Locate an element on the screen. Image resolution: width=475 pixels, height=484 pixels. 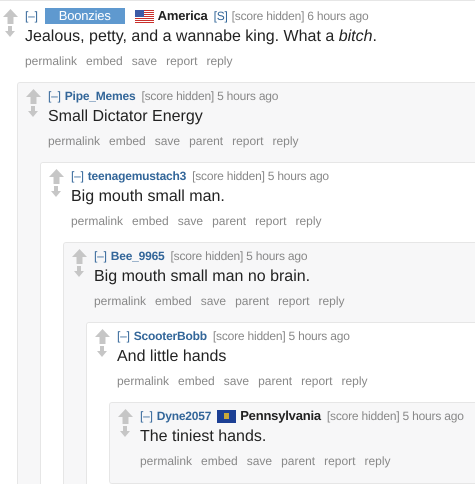
comment-text: Big mouth small man. is located at coordinates (148, 197).